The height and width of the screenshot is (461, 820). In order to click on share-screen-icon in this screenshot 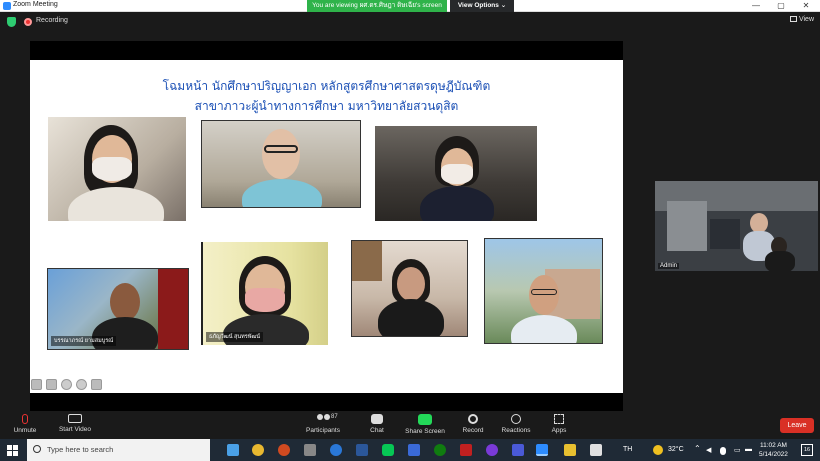, I will do `click(425, 419)`.